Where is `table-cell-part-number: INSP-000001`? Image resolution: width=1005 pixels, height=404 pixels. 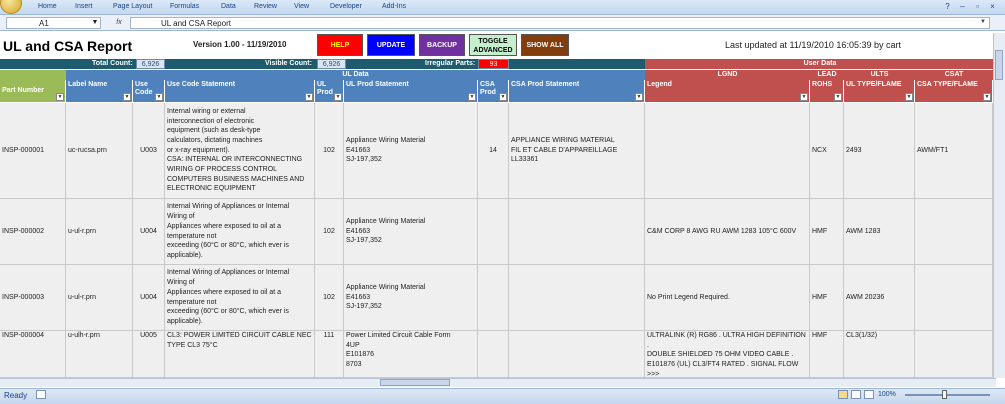
table-cell-part-number: INSP-000001 is located at coordinates (33, 151).